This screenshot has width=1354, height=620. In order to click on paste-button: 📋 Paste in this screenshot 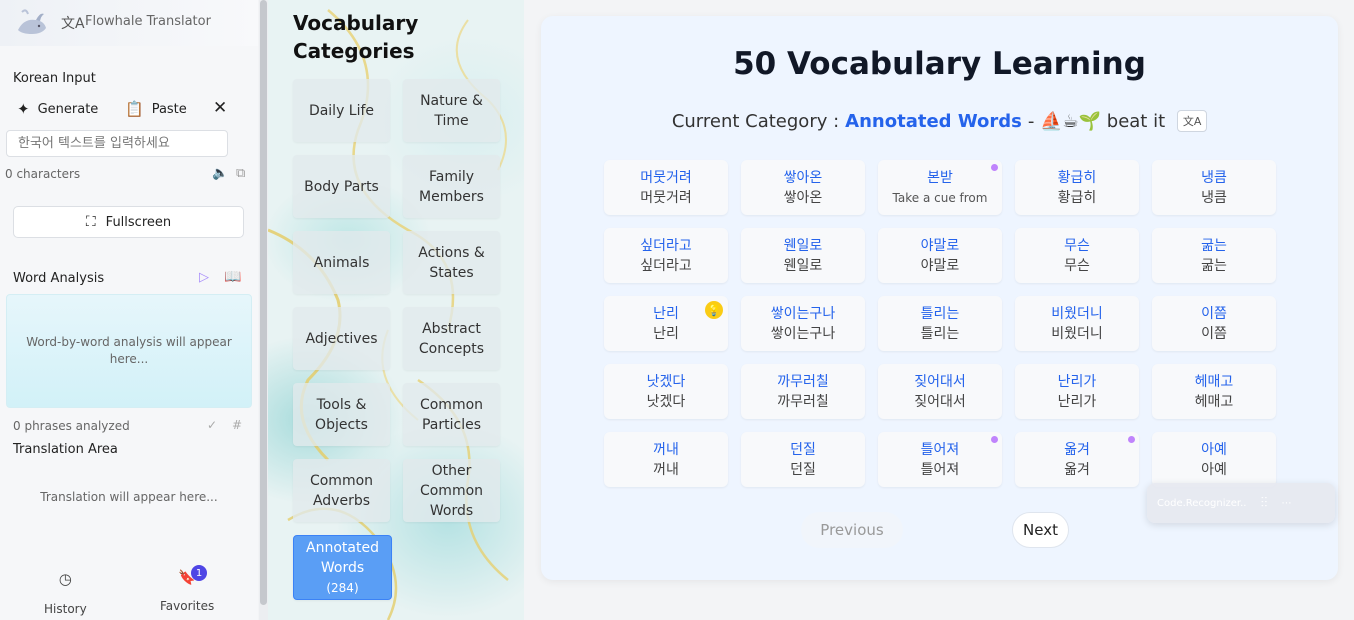, I will do `click(156, 109)`.